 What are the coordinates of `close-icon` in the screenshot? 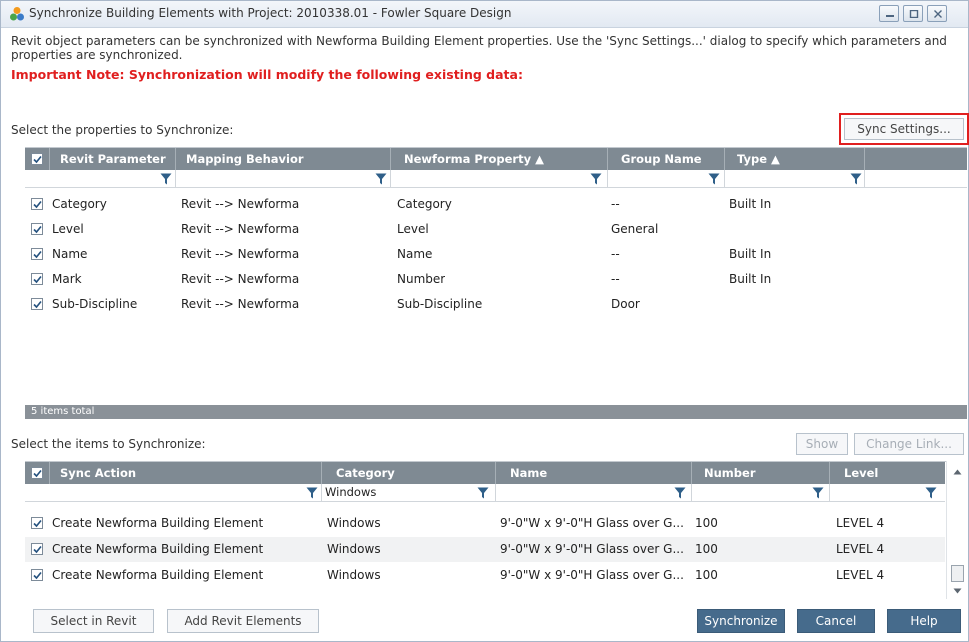 It's located at (938, 14).